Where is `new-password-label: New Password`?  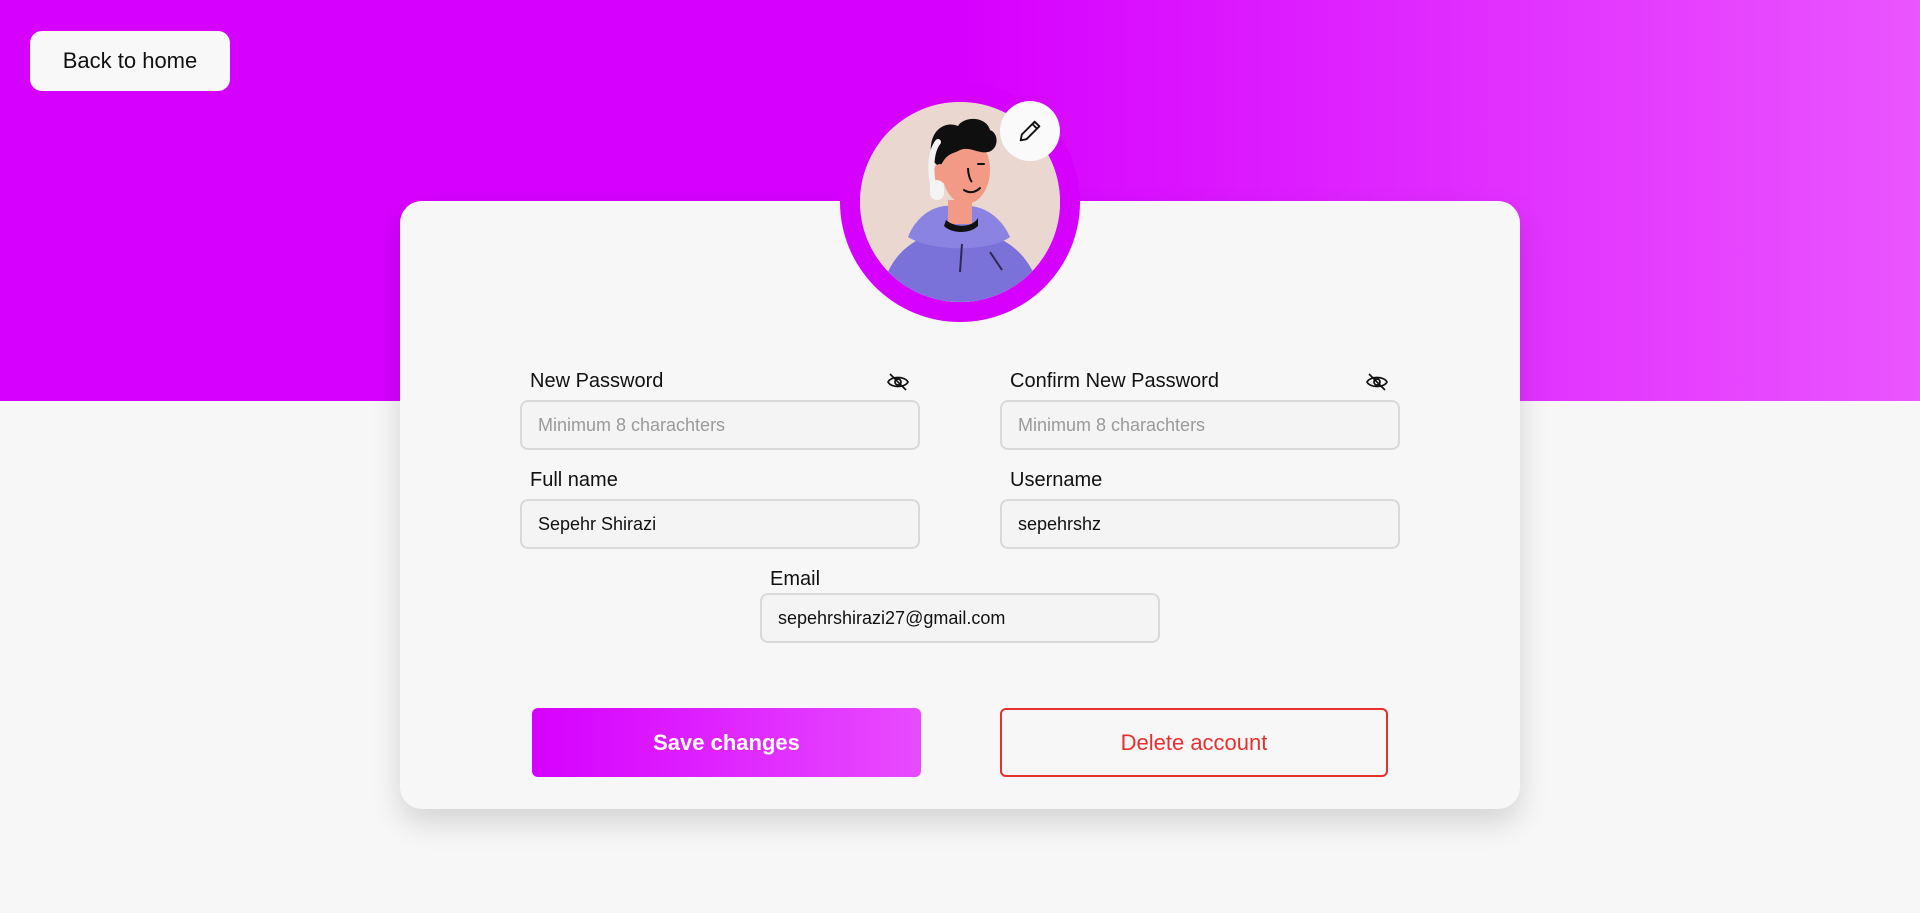
new-password-label: New Password is located at coordinates (597, 381).